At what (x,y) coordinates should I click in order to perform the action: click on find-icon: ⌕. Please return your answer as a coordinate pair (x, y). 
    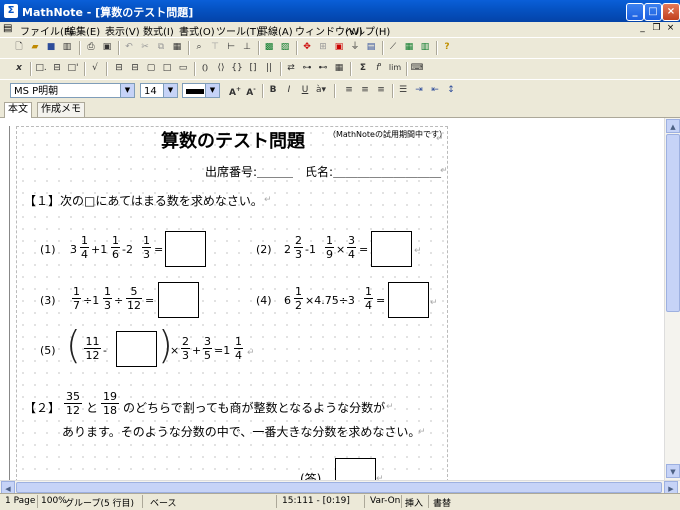
    Looking at the image, I should click on (199, 47).